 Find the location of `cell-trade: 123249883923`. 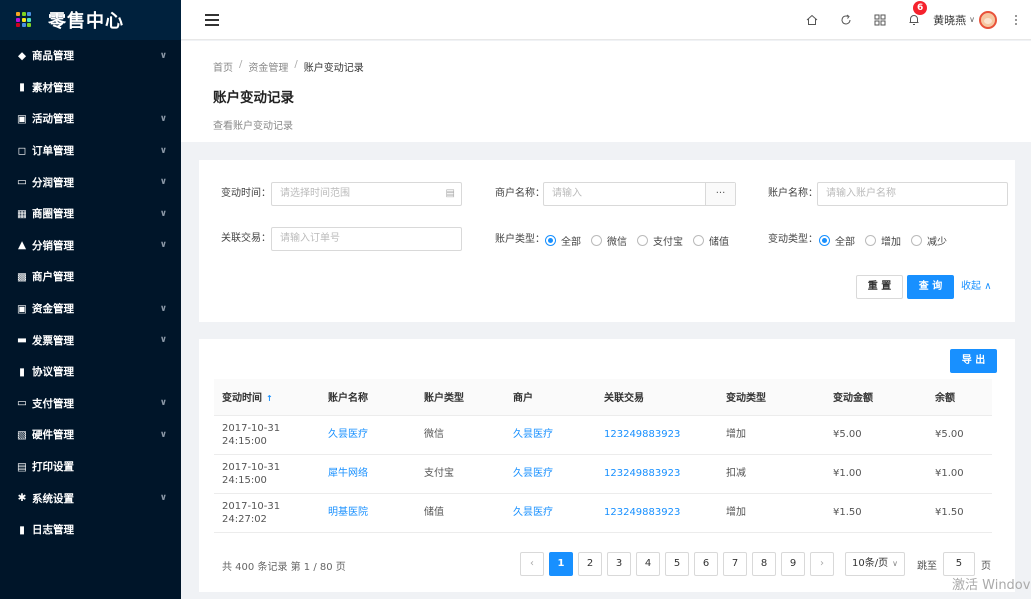

cell-trade: 123249883923 is located at coordinates (657, 435).